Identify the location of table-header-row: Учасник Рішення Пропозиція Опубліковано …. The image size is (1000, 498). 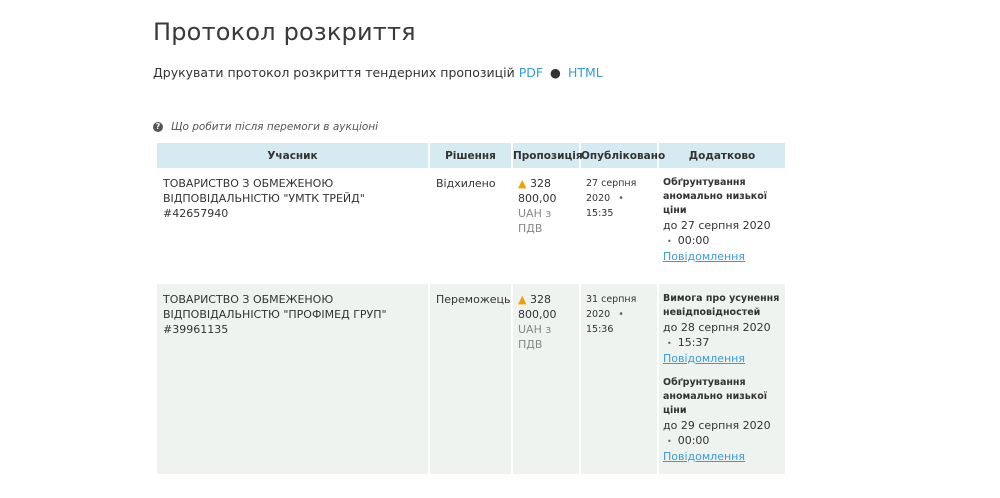
(471, 155).